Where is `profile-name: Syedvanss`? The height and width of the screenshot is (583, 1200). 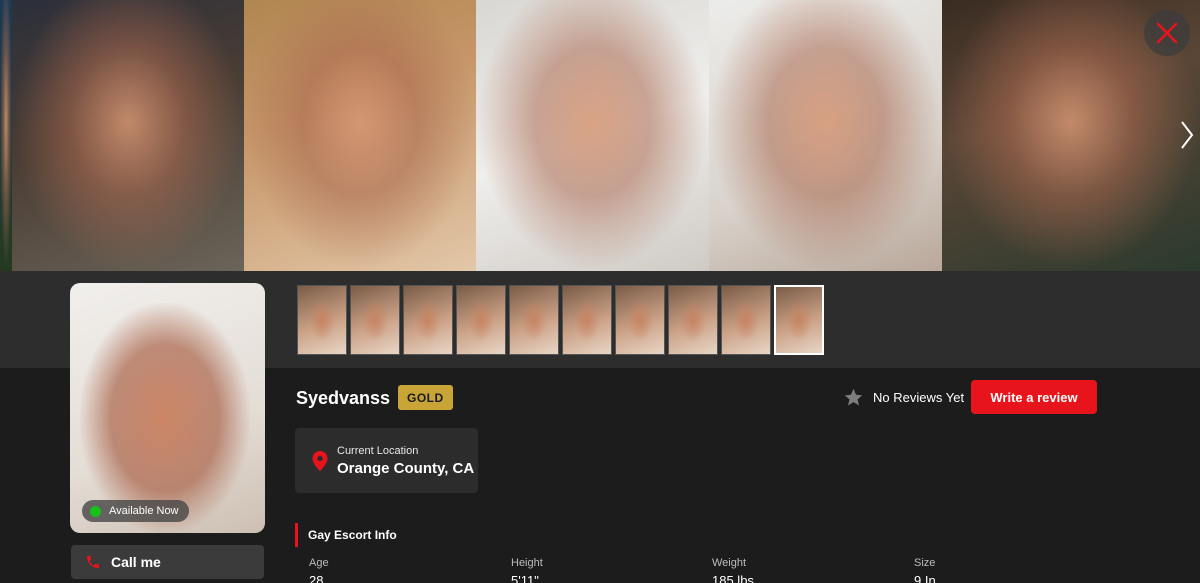 profile-name: Syedvanss is located at coordinates (343, 398).